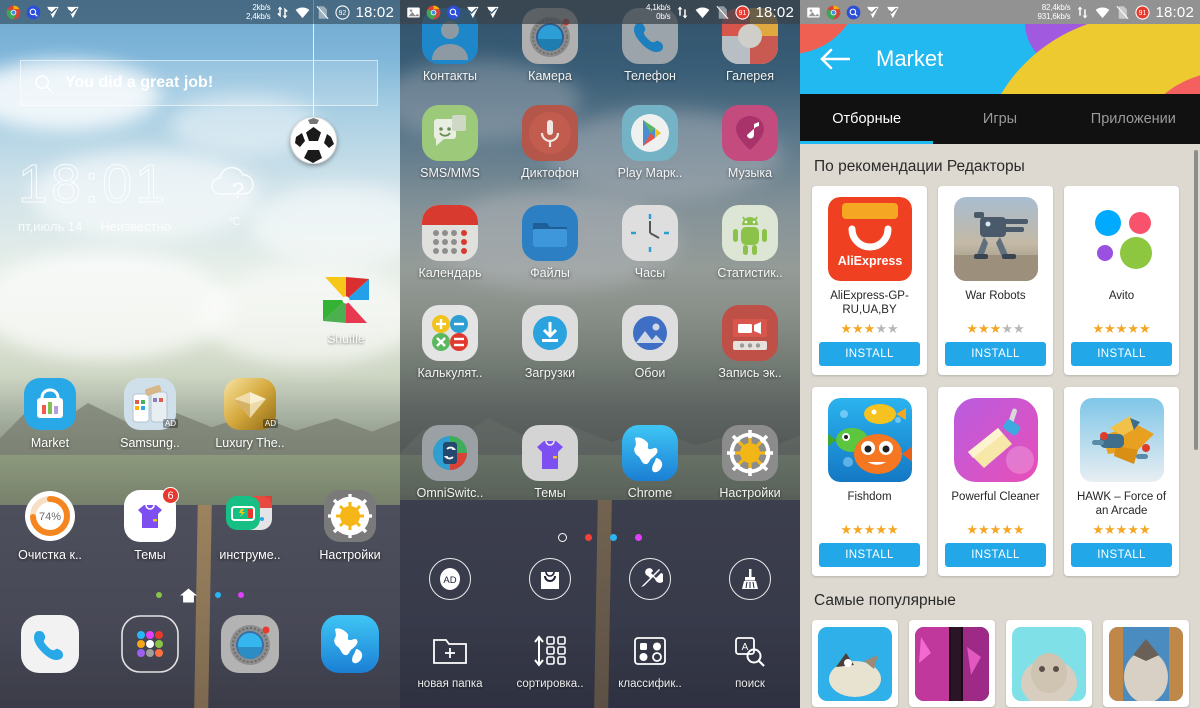 The width and height of the screenshot is (1200, 708). I want to click on drawer-row-2: SMS/MMS Диктофон Play Марк.. Музыка, so click(600, 142).